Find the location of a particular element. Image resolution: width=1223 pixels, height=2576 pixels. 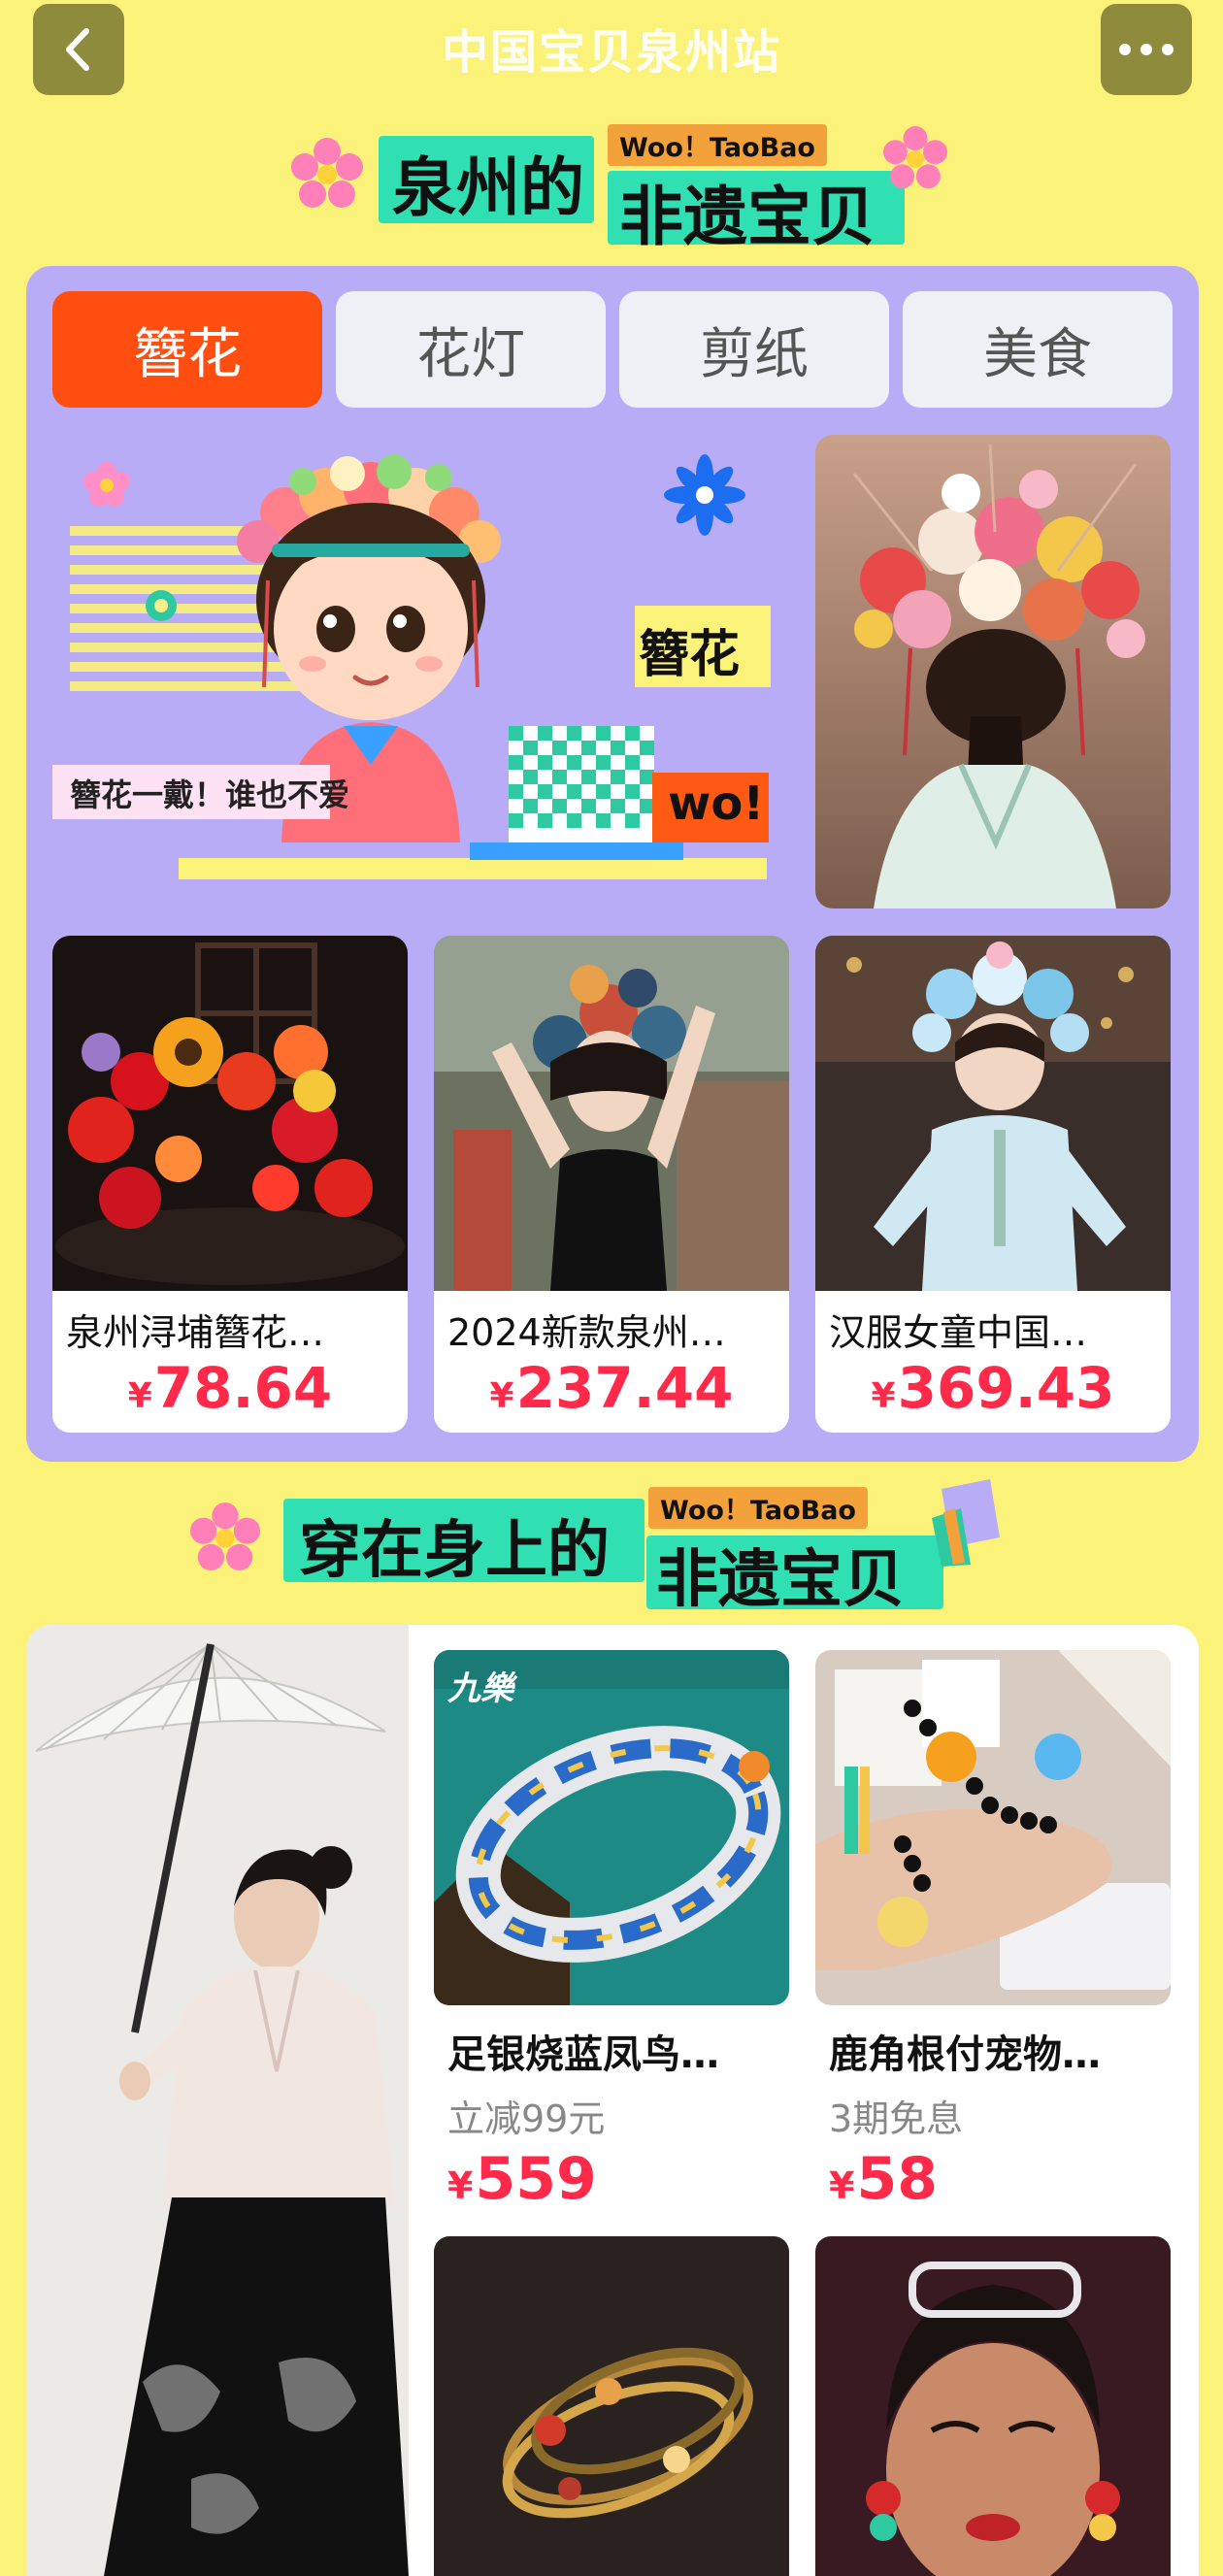

more-button is located at coordinates (1146, 49).